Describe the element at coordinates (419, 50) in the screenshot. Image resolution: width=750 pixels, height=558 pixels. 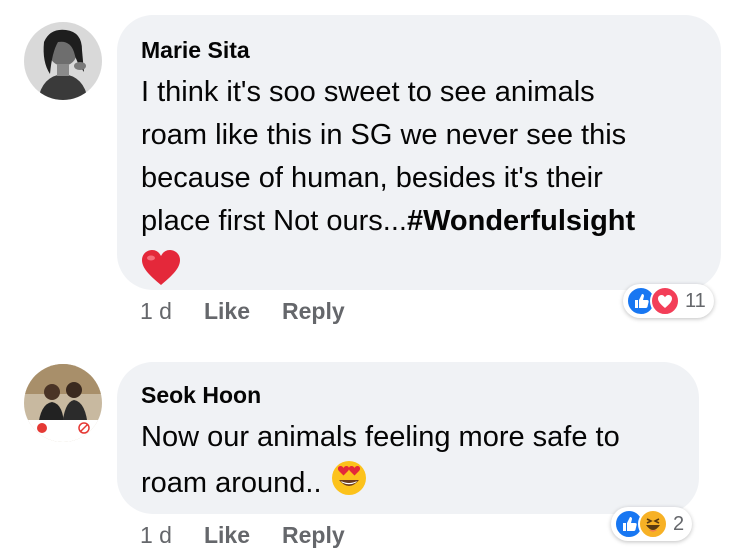
I see `comment-author: Marie Sita` at that location.